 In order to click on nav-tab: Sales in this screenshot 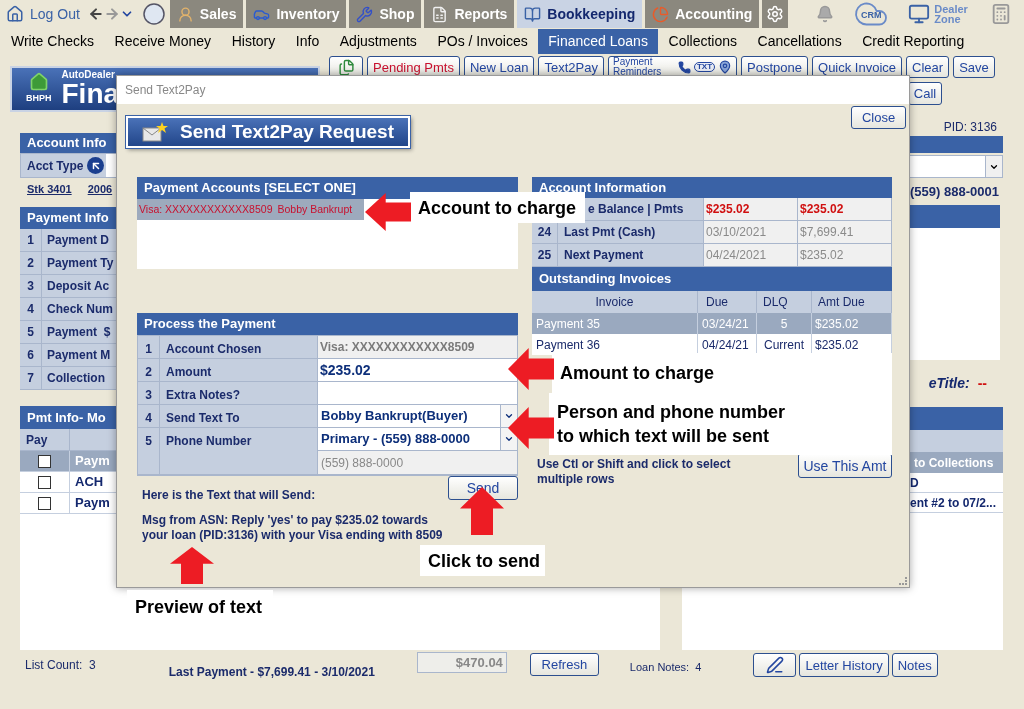, I will do `click(206, 14)`.